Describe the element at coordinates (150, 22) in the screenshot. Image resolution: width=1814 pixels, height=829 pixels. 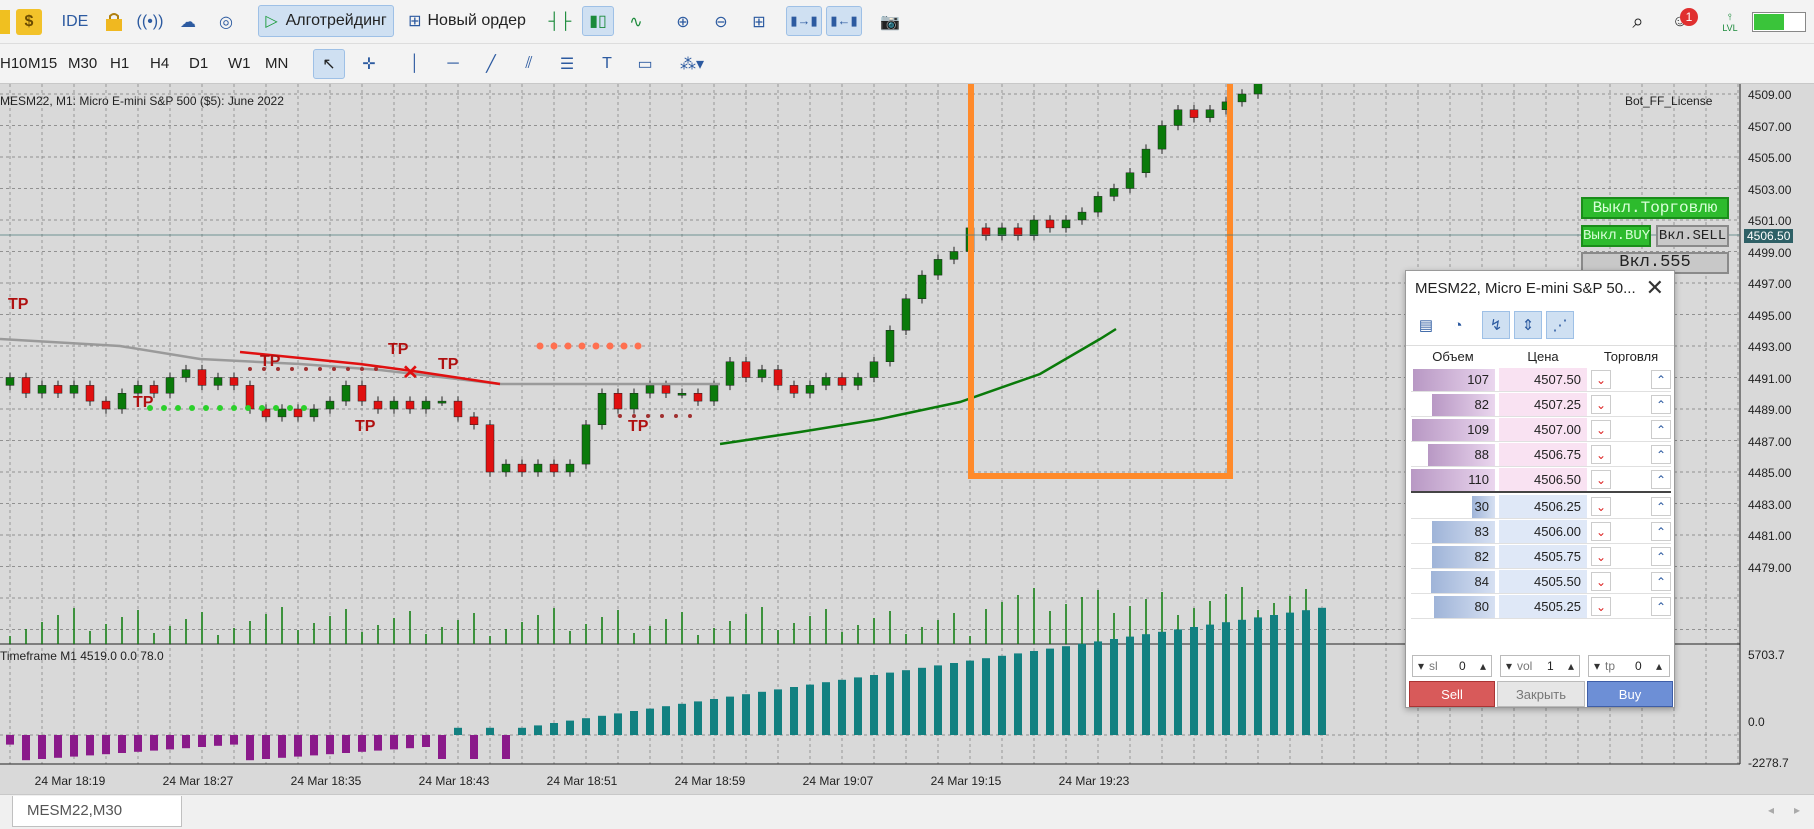
I see `signal-icon: ((•))` at that location.